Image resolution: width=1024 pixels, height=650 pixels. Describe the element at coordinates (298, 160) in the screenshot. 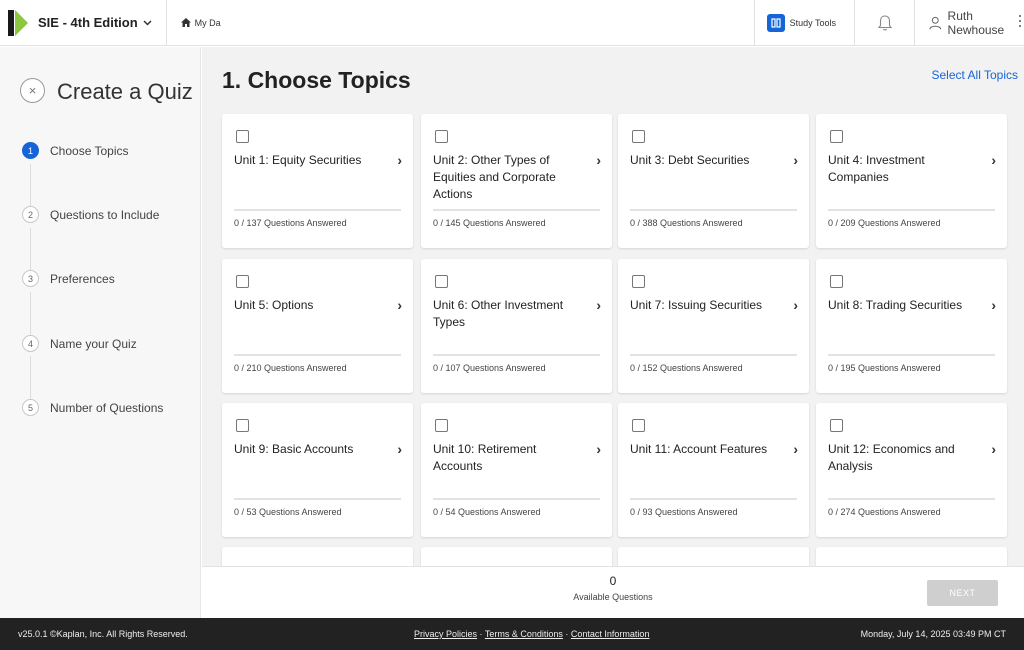

I see `topic-title: Unit 1: Equity Securities` at that location.